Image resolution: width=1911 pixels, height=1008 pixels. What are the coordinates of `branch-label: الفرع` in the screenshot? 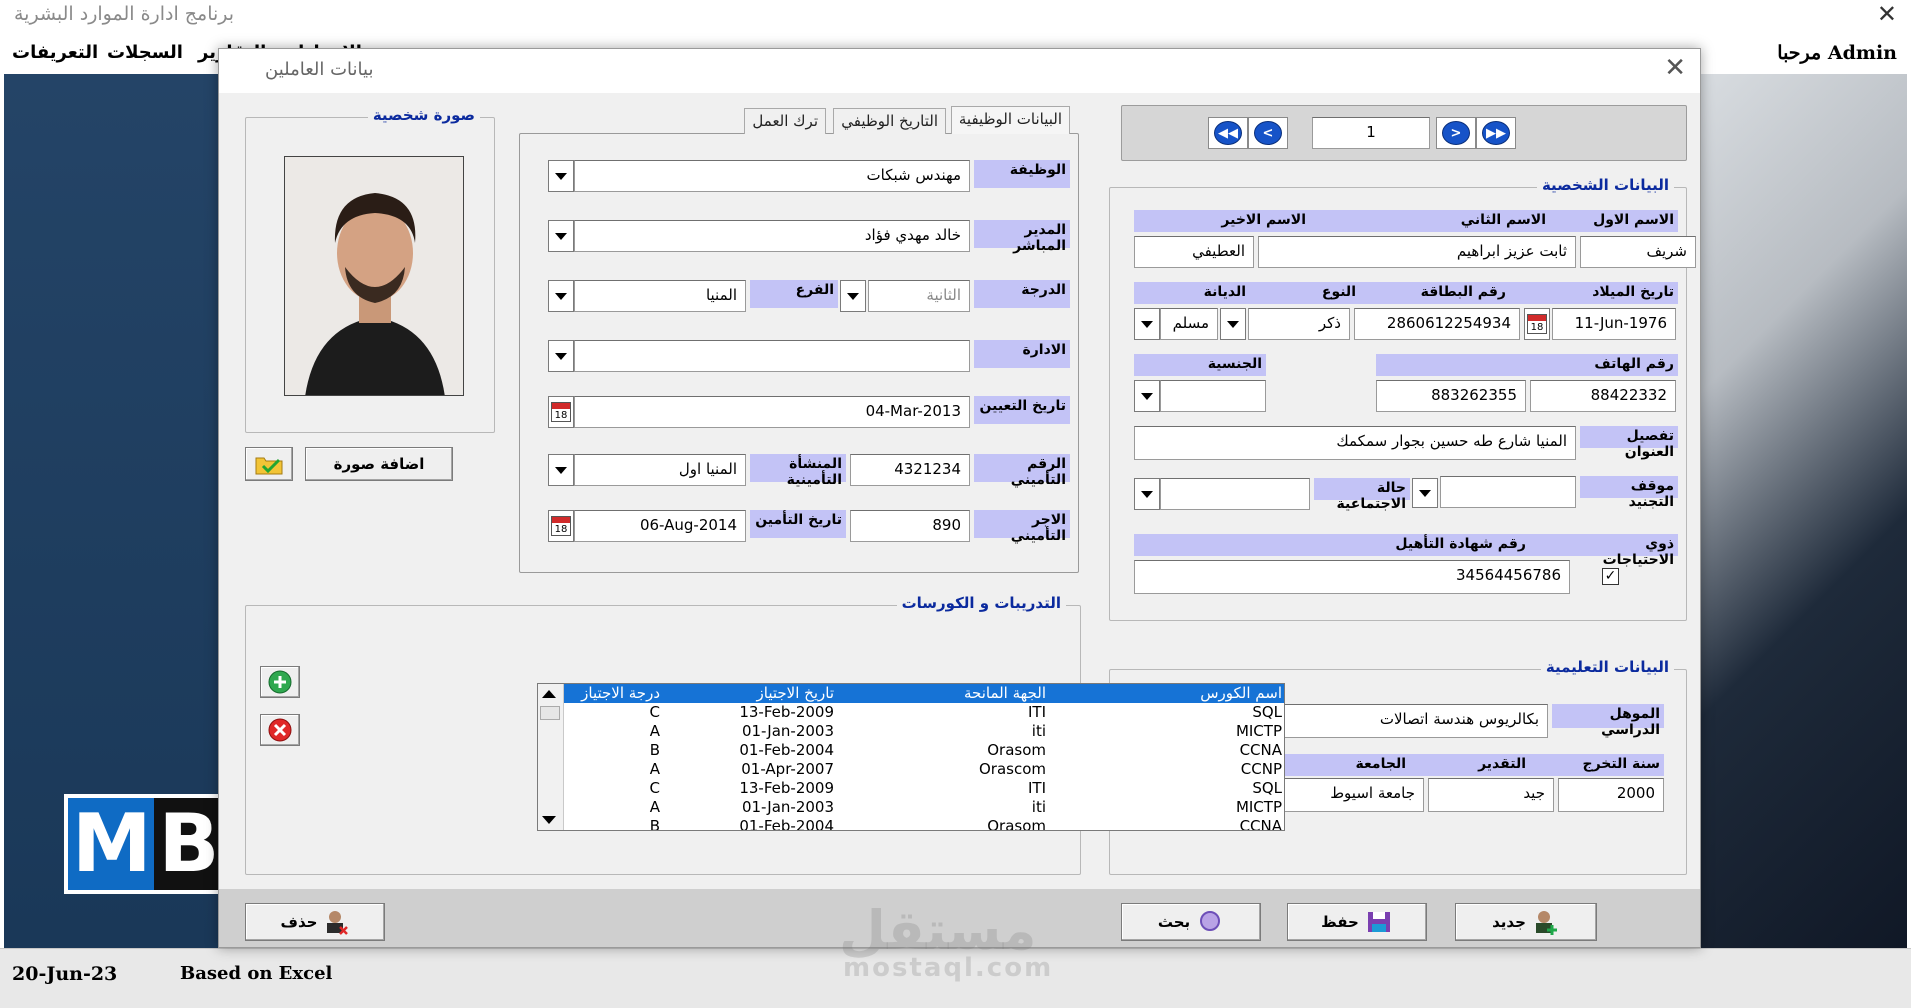 It's located at (794, 294).